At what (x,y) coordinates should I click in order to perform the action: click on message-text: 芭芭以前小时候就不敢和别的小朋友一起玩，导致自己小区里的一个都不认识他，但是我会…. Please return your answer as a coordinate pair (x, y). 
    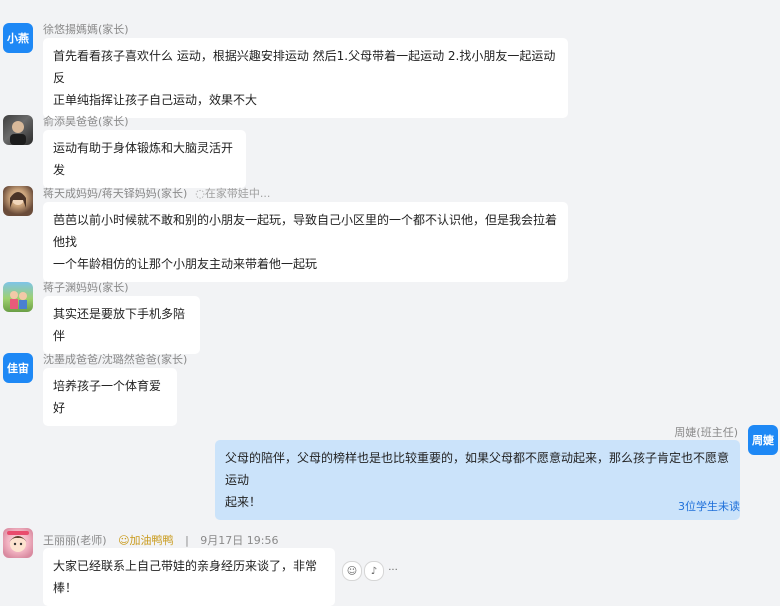
    Looking at the image, I should click on (305, 231).